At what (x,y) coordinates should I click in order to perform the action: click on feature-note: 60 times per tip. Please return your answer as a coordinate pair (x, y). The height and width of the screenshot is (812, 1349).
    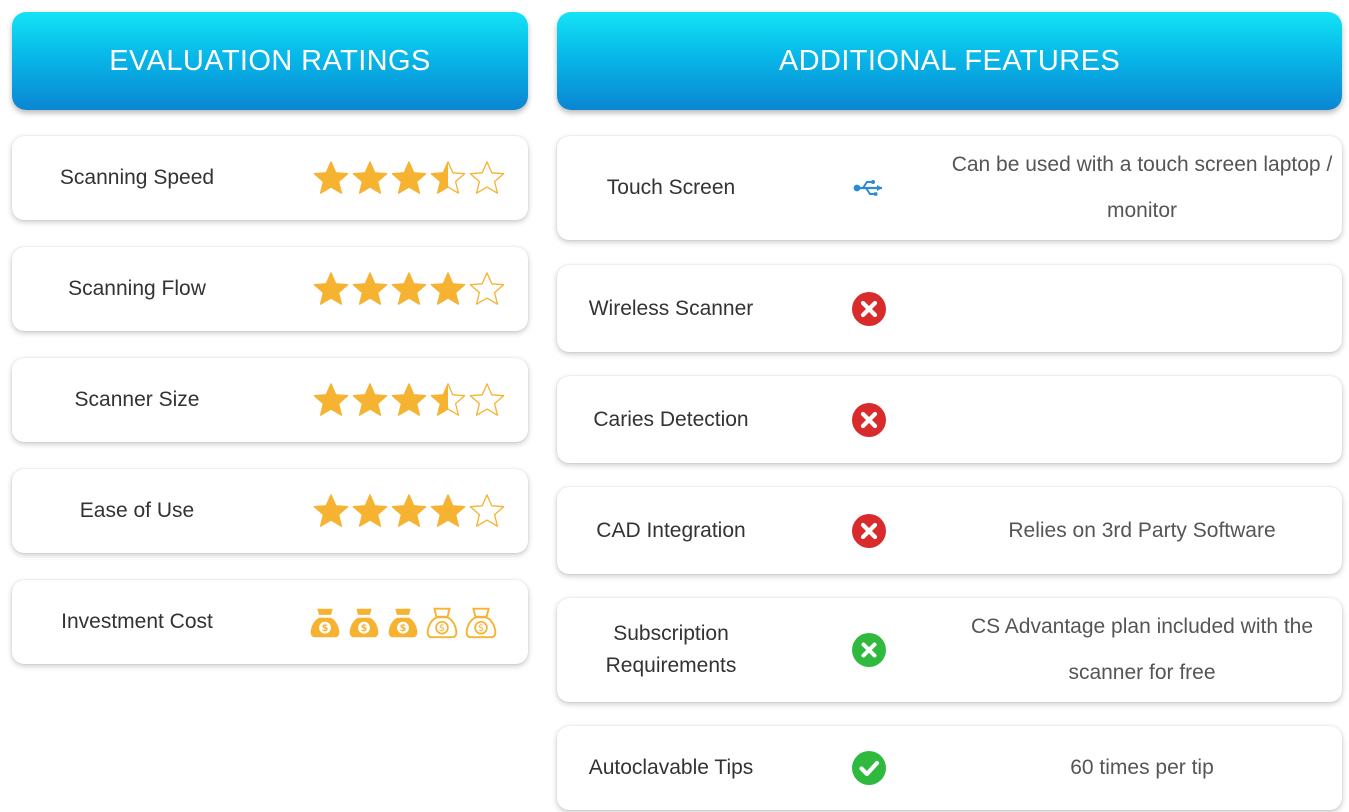
    Looking at the image, I should click on (1142, 767).